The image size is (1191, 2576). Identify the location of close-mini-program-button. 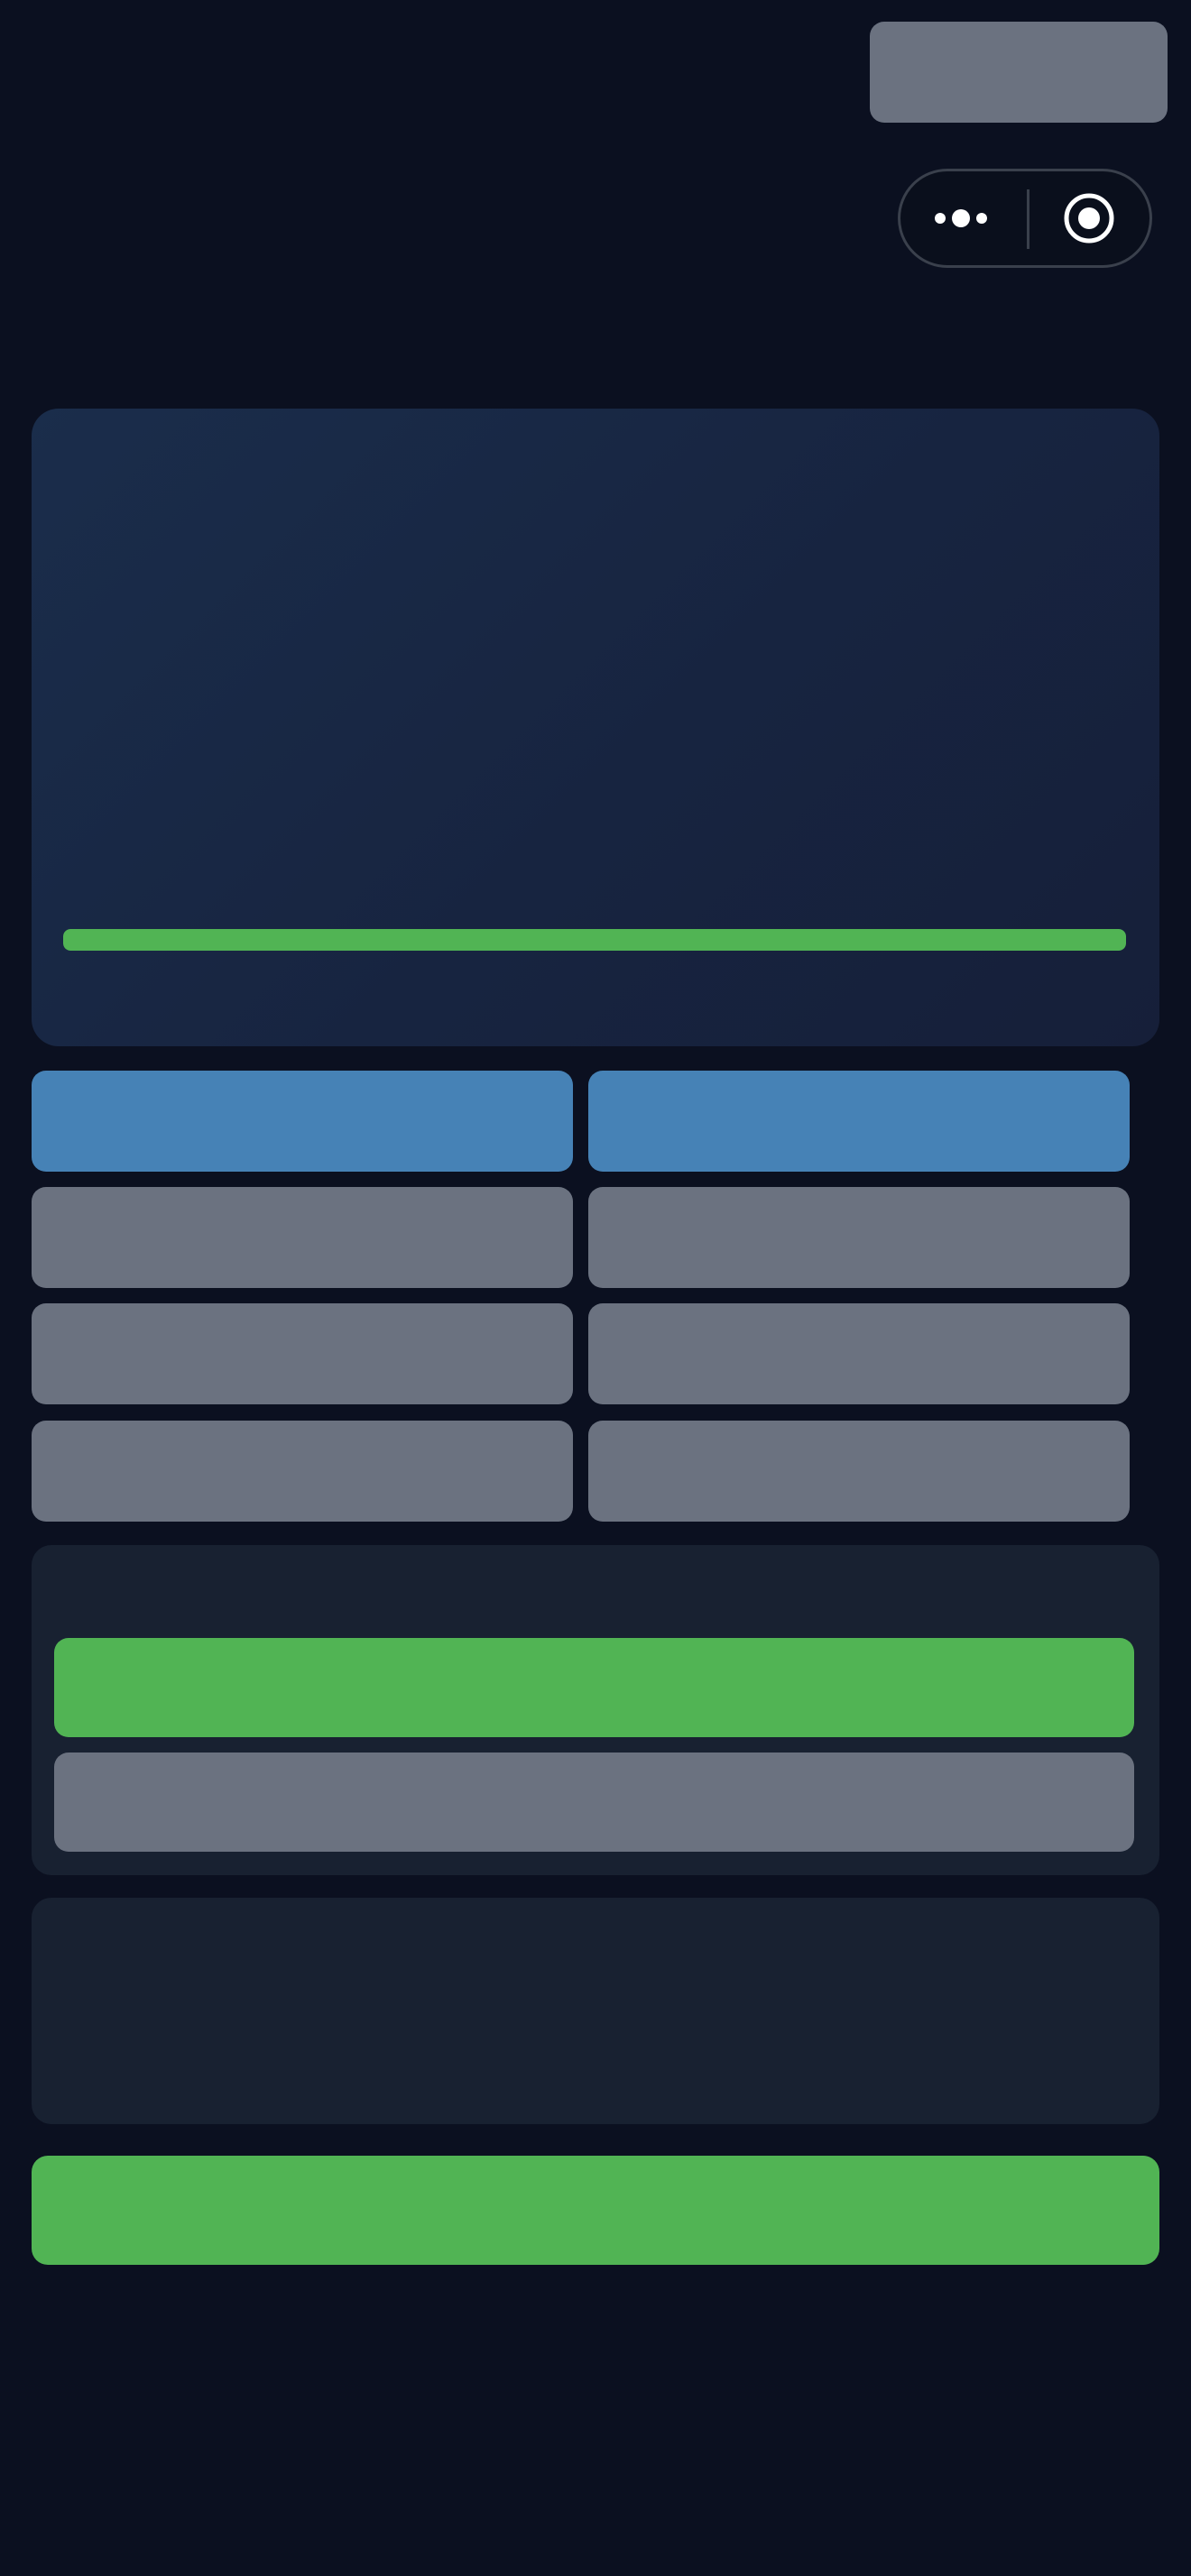
(1089, 218).